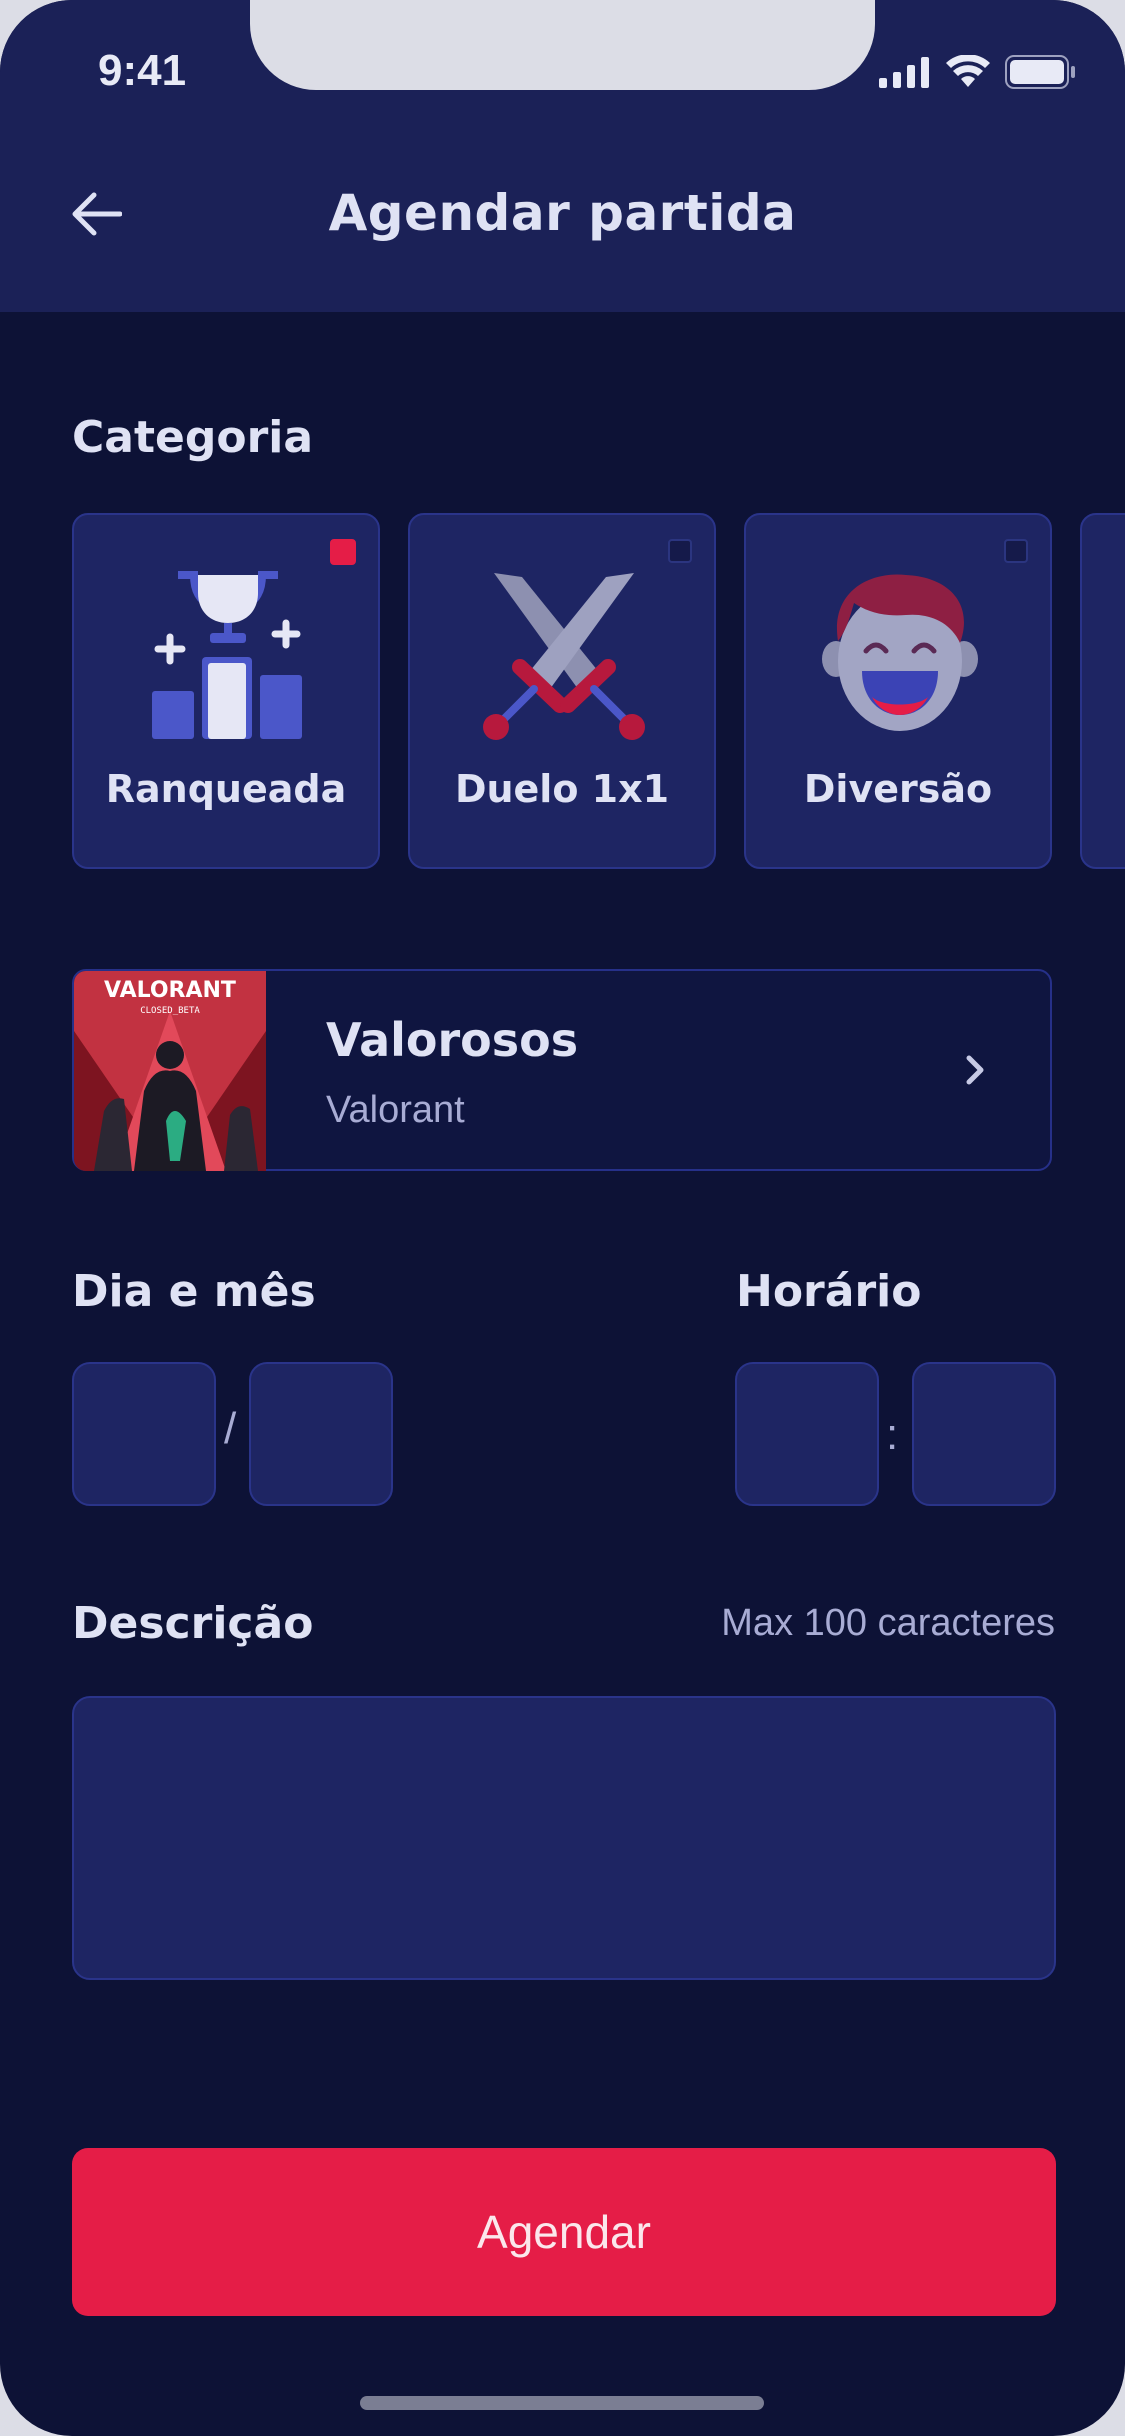 This screenshot has width=1125, height=2436. Describe the element at coordinates (562, 213) in the screenshot. I see `page-title: Agendar partida` at that location.